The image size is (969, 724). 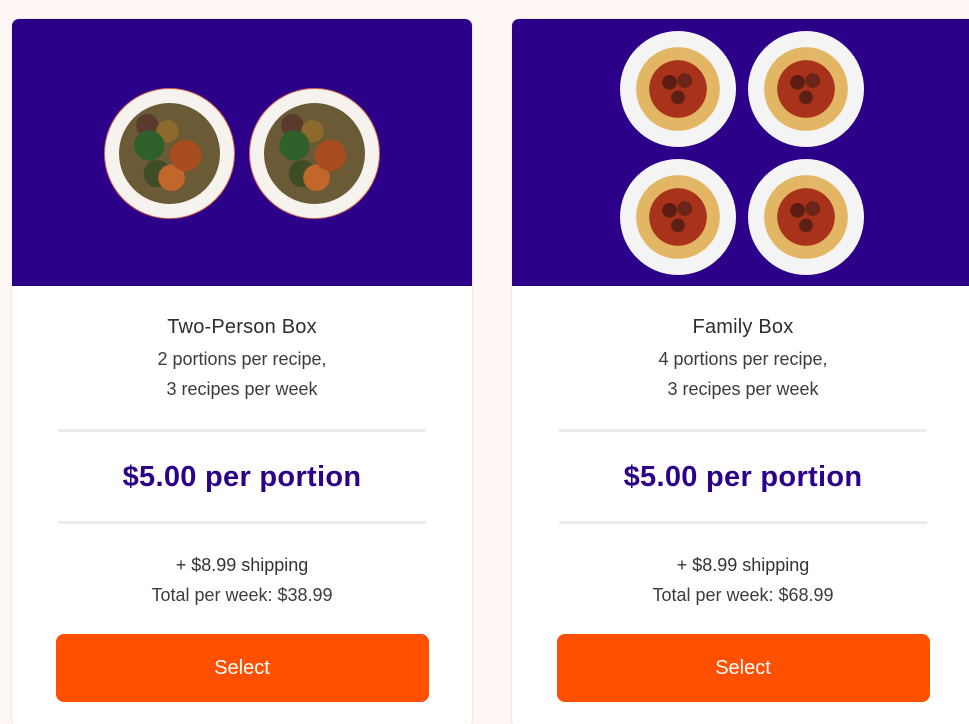 I want to click on plan-title: Two-Person Box, so click(x=242, y=327).